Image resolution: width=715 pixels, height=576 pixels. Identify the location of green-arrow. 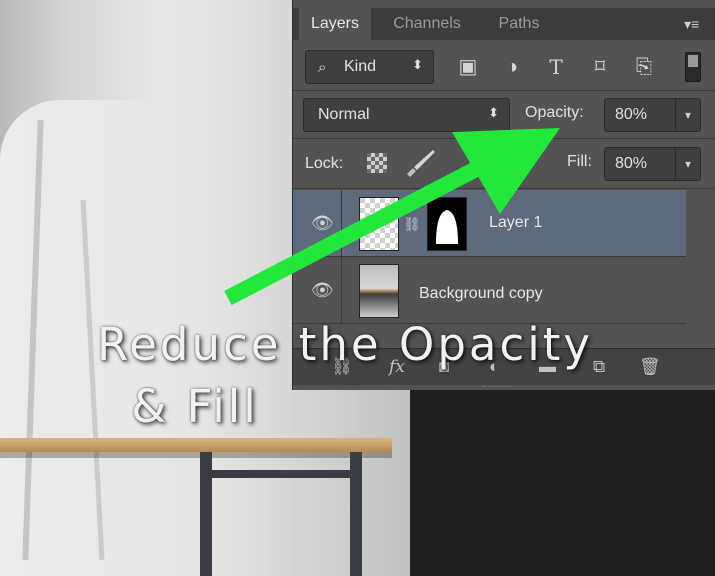
(392, 217).